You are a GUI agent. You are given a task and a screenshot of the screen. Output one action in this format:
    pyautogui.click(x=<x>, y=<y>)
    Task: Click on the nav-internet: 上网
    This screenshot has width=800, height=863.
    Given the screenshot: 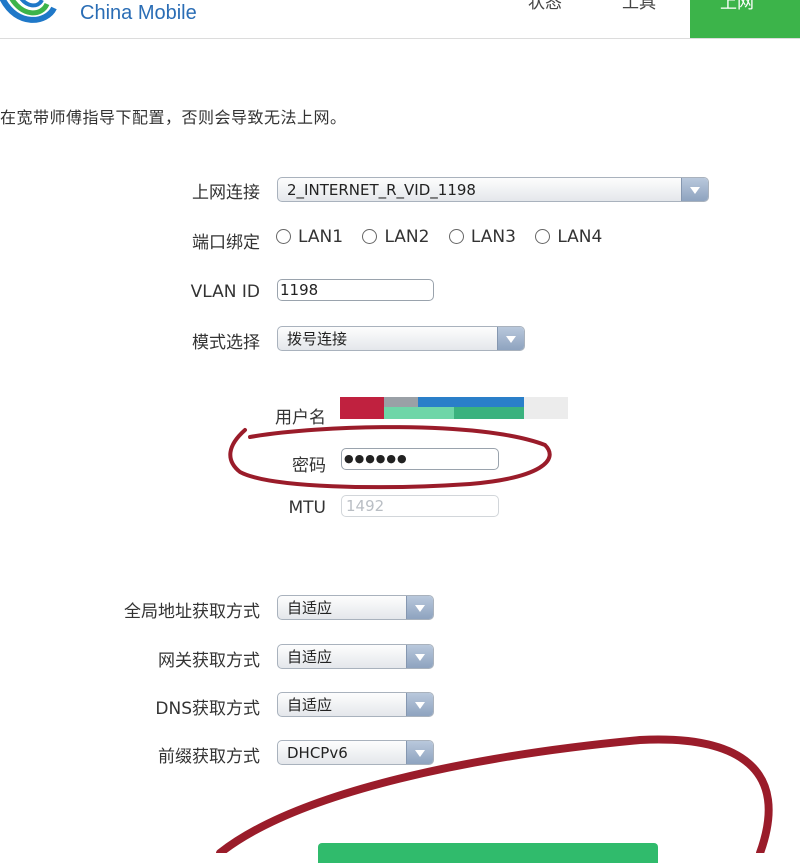 What is the action you would take?
    pyautogui.click(x=745, y=19)
    